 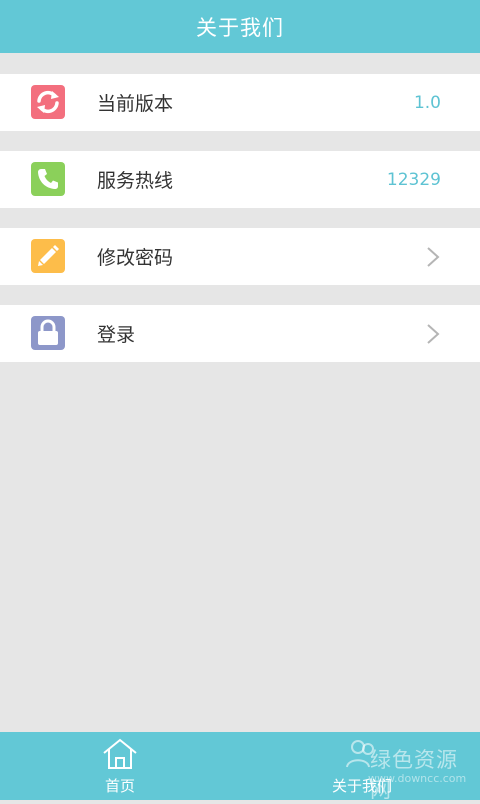 I want to click on people-icon, so click(x=360, y=754).